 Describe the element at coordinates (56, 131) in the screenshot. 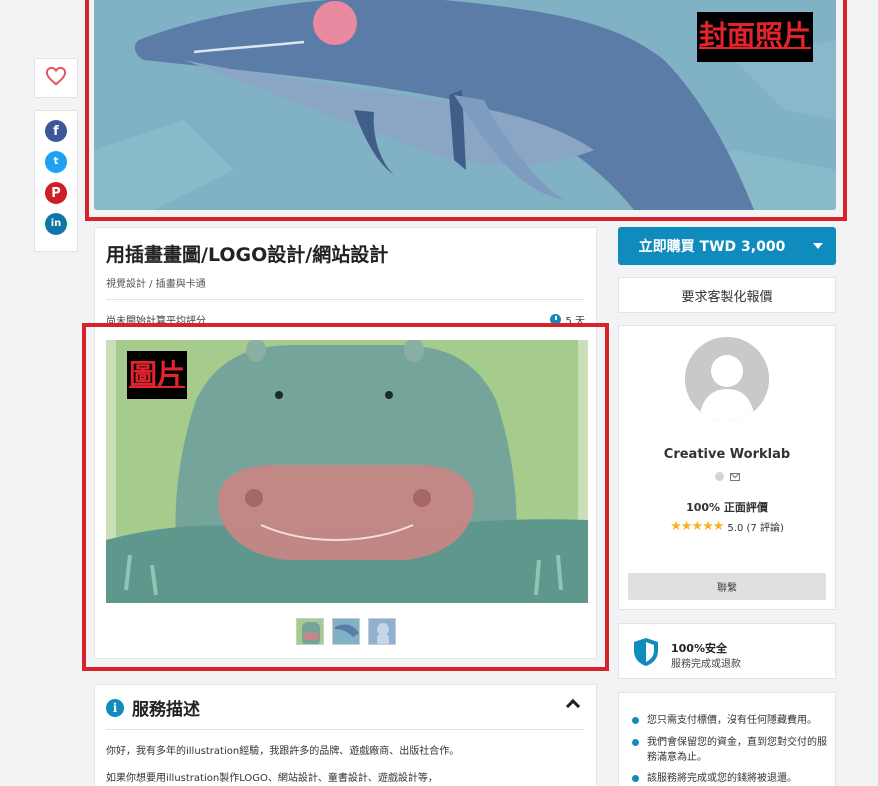

I see `facebook-icon: f` at that location.